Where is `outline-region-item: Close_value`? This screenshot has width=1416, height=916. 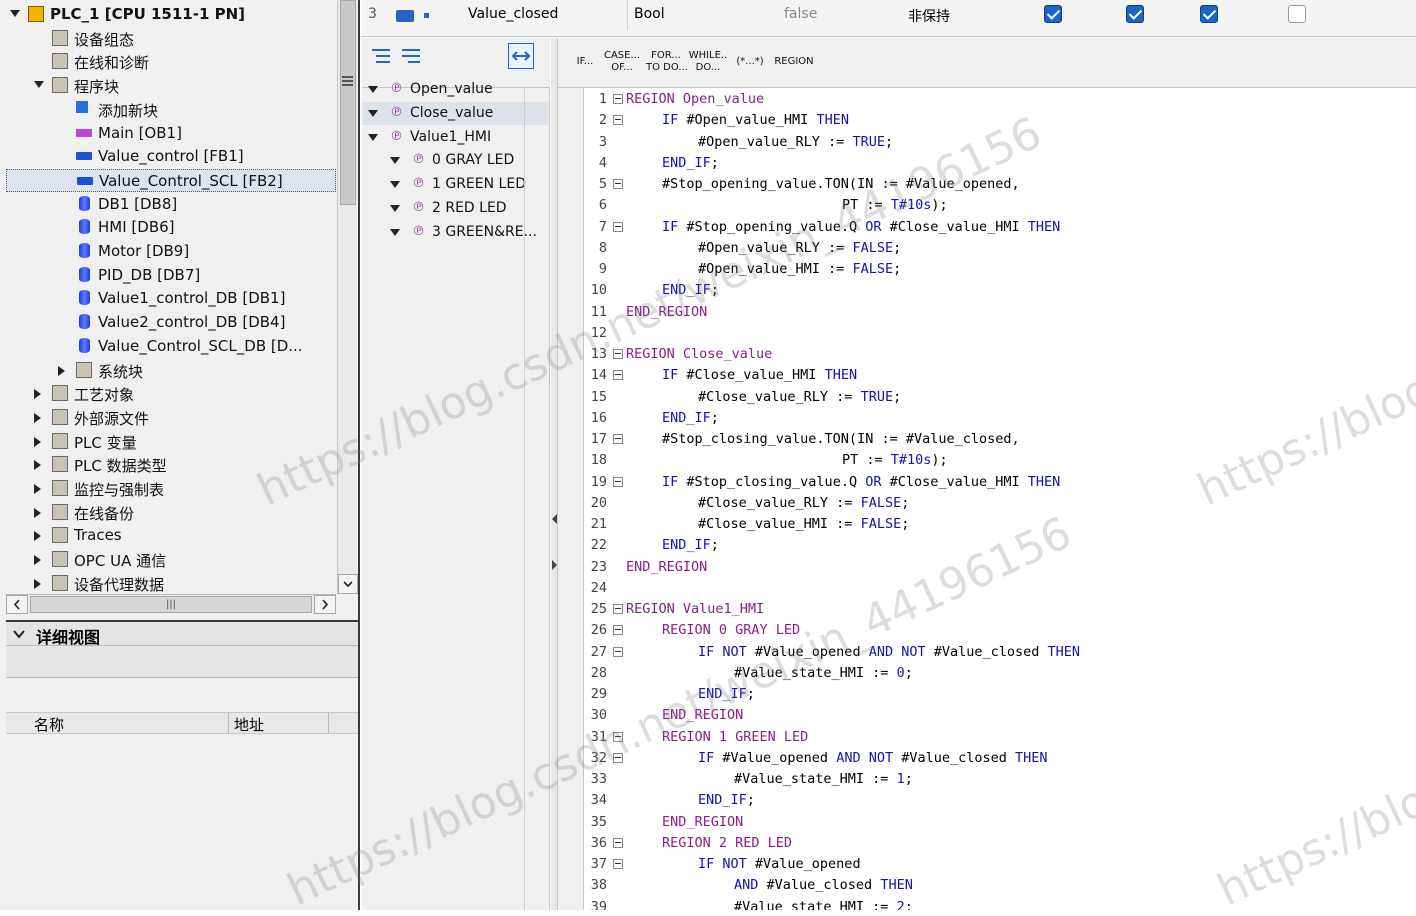
outline-region-item: Close_value is located at coordinates (455, 113).